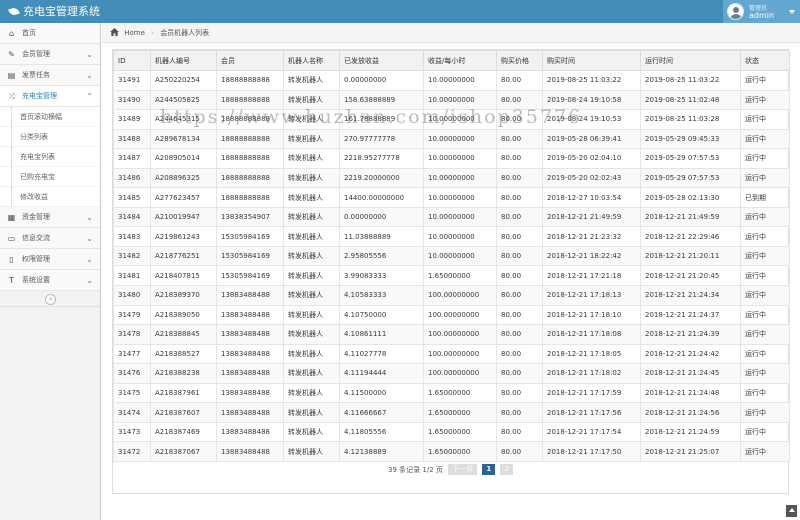 The width and height of the screenshot is (800, 520). I want to click on sidebar-item-messages: ▭ 信息交流 ⌄, so click(50, 238).